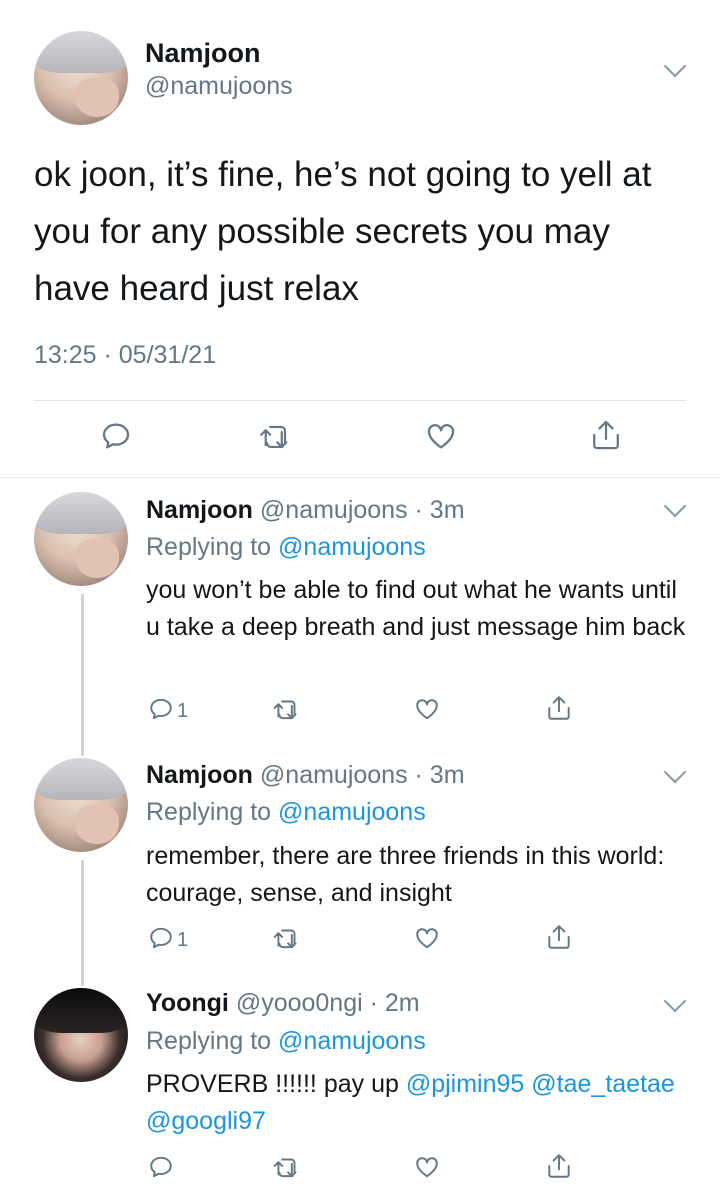  What do you see at coordinates (328, 1003) in the screenshot?
I see `reply-handle-time: @yooo0ngi · 2m` at bounding box center [328, 1003].